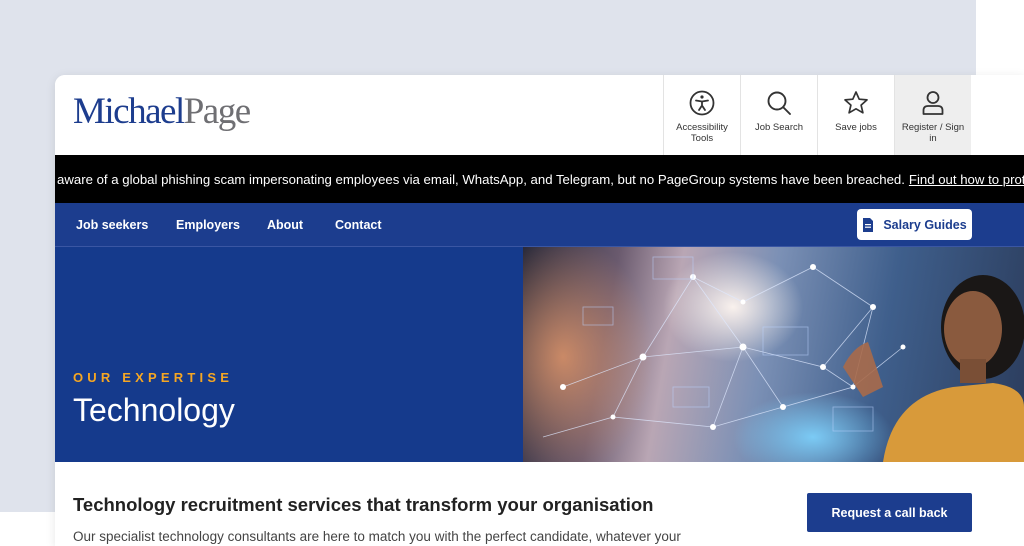 This screenshot has width=1024, height=546. Describe the element at coordinates (112, 225) in the screenshot. I see `nav-item-job-seekers: Job seekers` at that location.